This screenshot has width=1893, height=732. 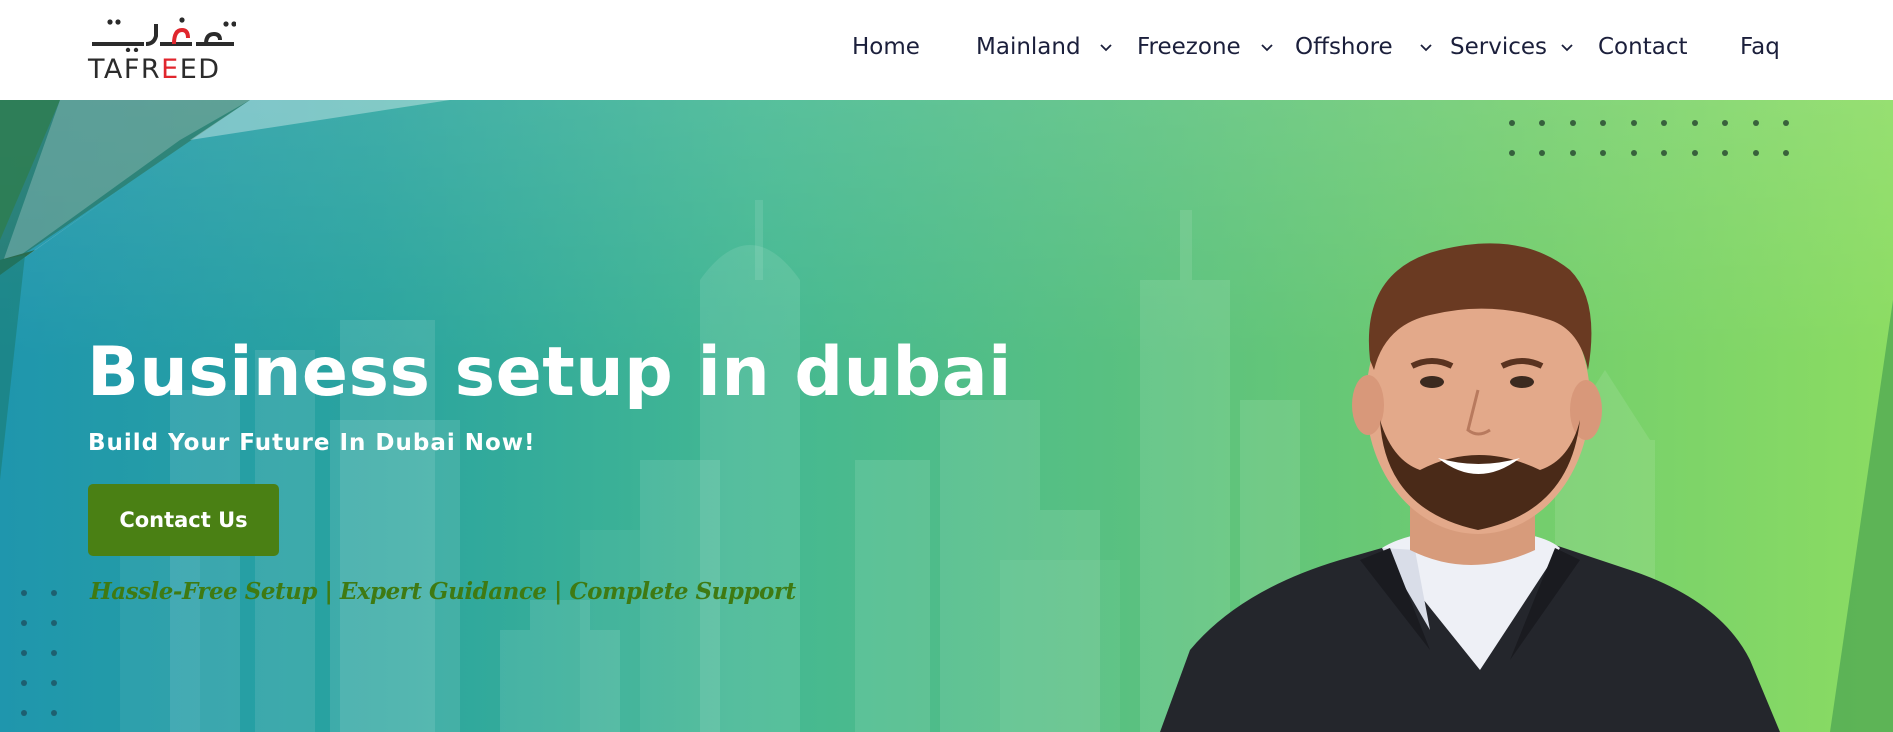 What do you see at coordinates (1511, 47) in the screenshot?
I see `nav-item-services: Services` at bounding box center [1511, 47].